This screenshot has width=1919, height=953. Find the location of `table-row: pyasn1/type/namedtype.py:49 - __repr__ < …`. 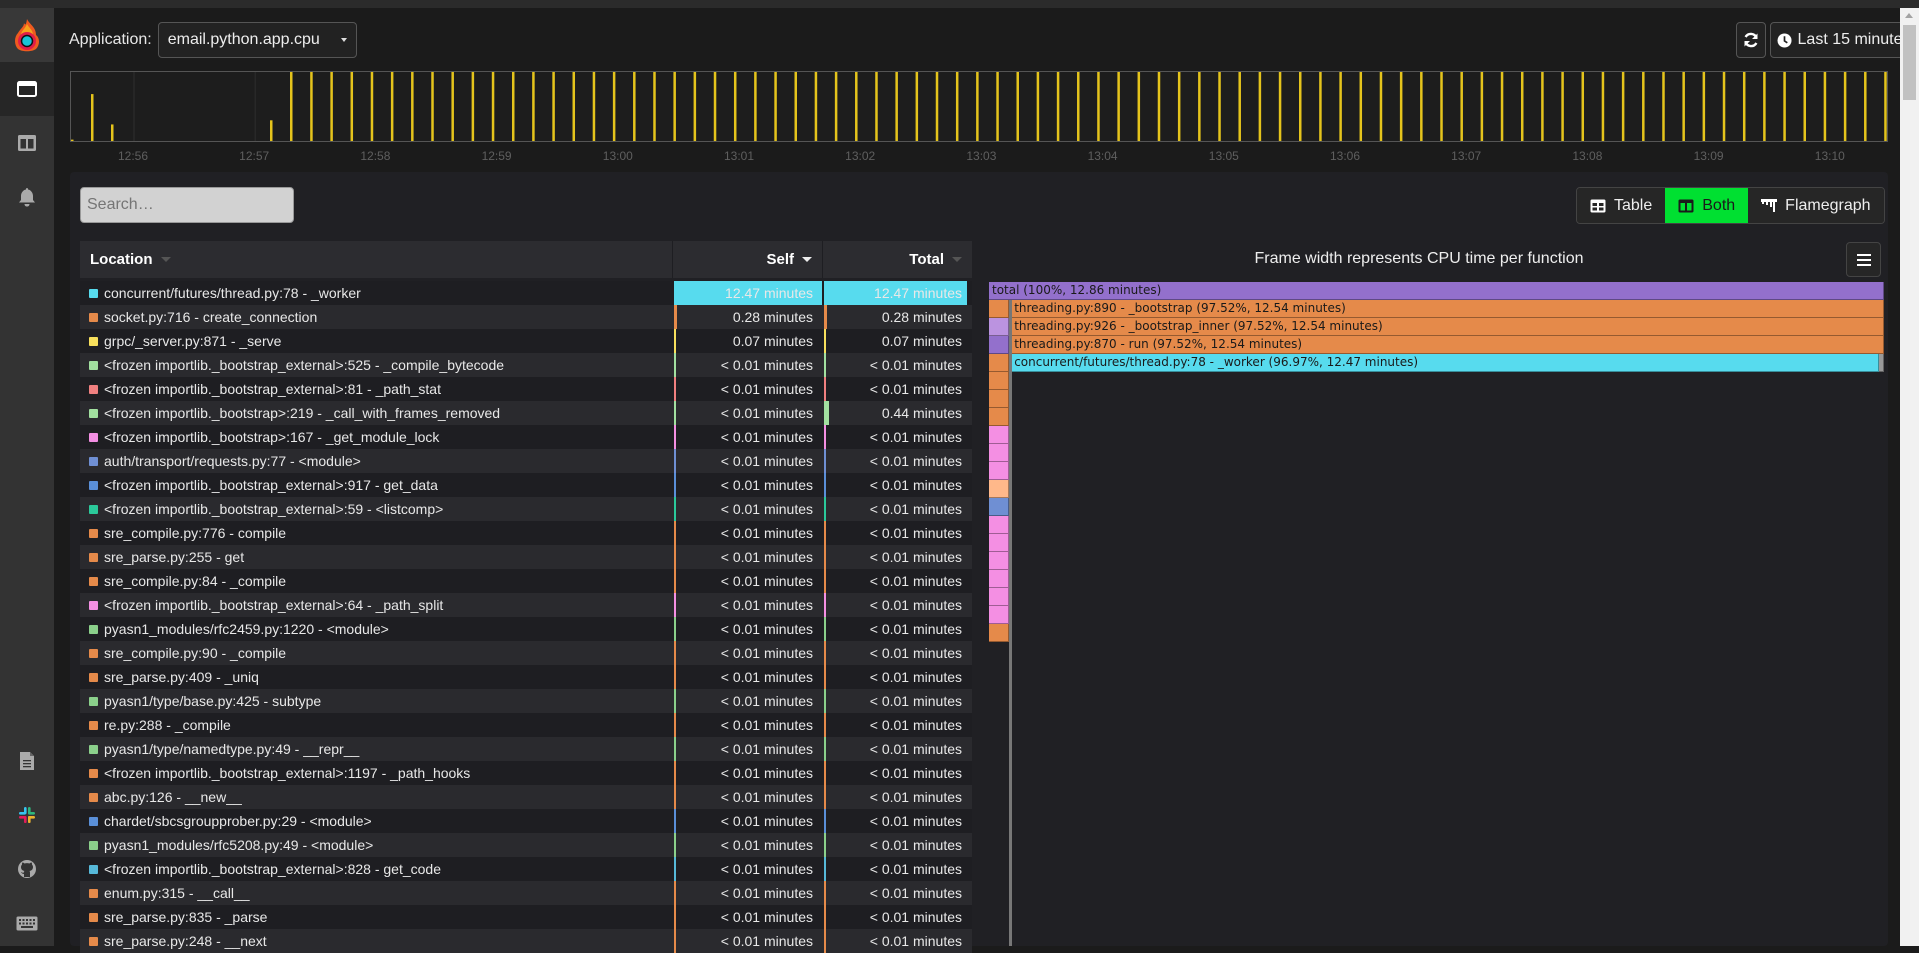

table-row: pyasn1/type/namedtype.py:49 - __repr__ < … is located at coordinates (526, 749).